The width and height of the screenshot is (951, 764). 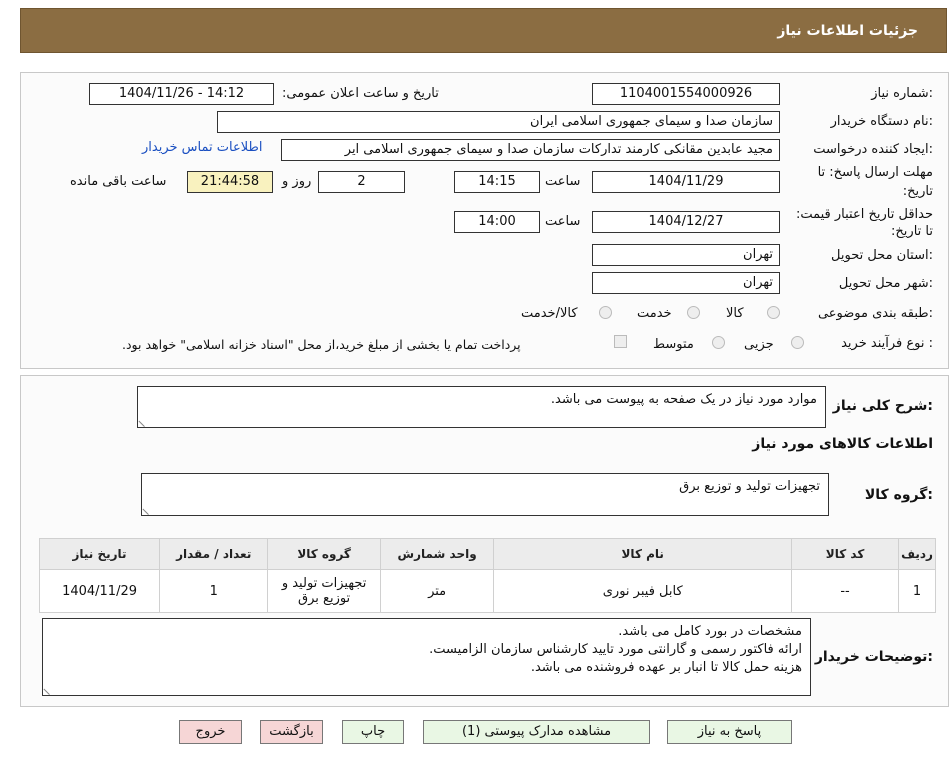 What do you see at coordinates (882, 255) in the screenshot?
I see `province-label: استان محل تحویل:` at bounding box center [882, 255].